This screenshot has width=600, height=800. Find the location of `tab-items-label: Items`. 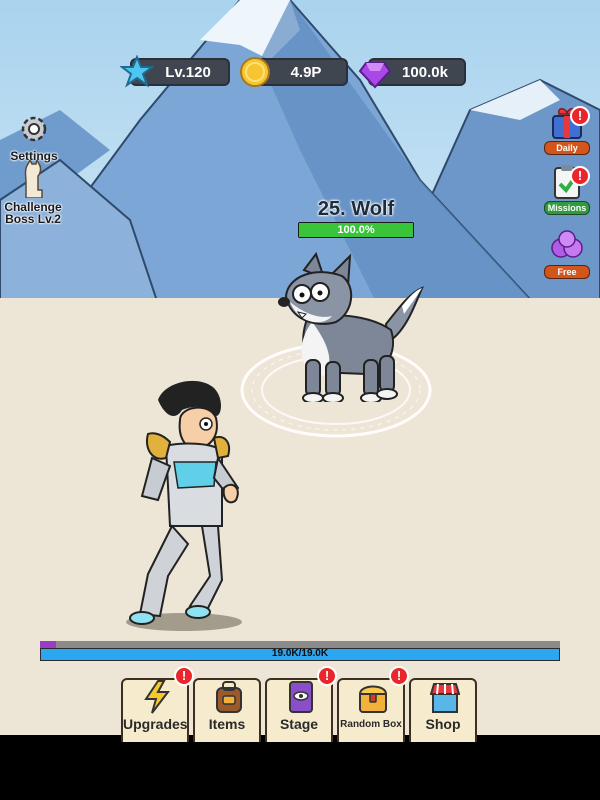

tab-items-label: Items is located at coordinates (227, 724).